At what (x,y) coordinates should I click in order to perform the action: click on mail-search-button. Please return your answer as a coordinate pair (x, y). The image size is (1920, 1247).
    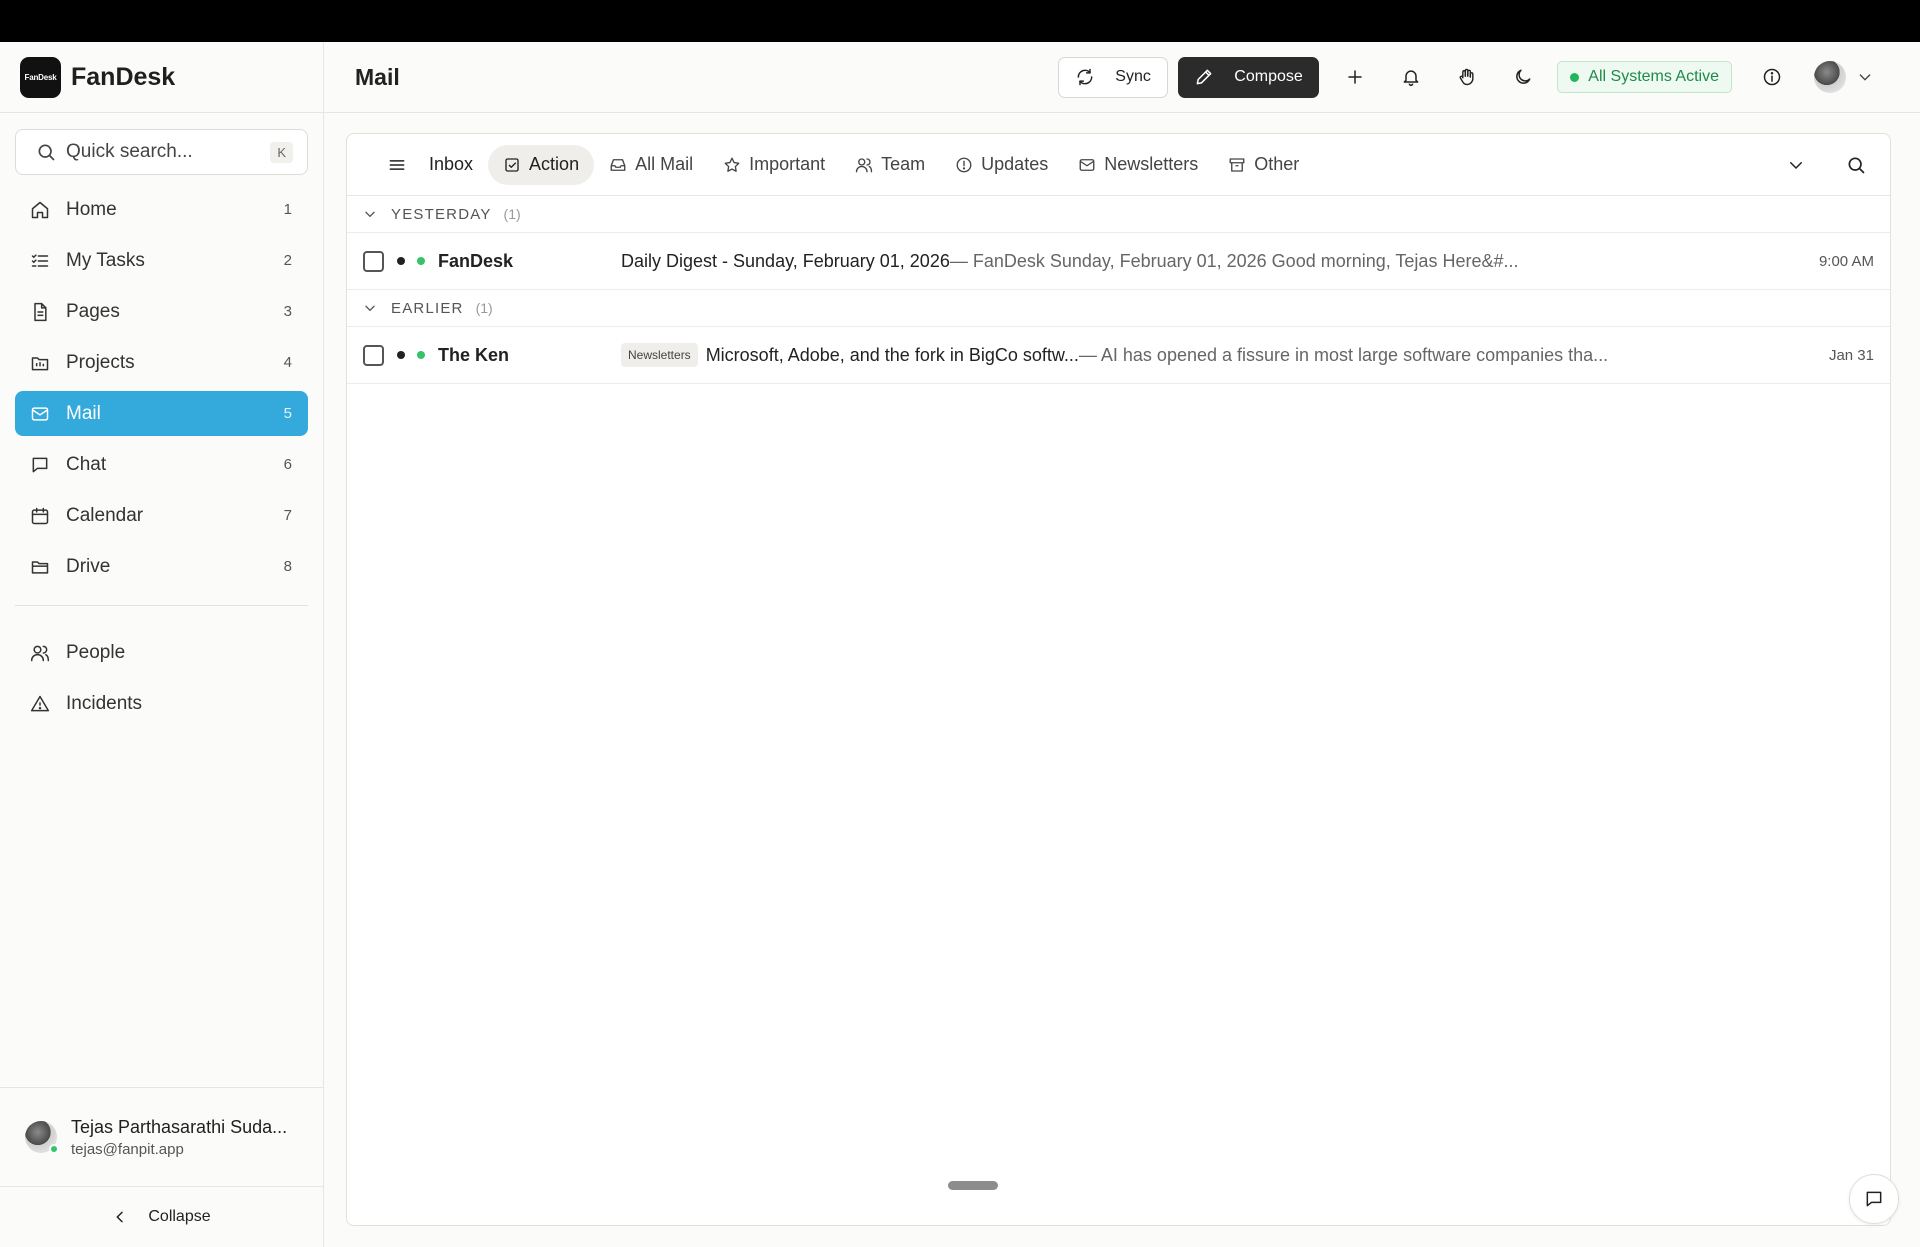
    Looking at the image, I should click on (1856, 165).